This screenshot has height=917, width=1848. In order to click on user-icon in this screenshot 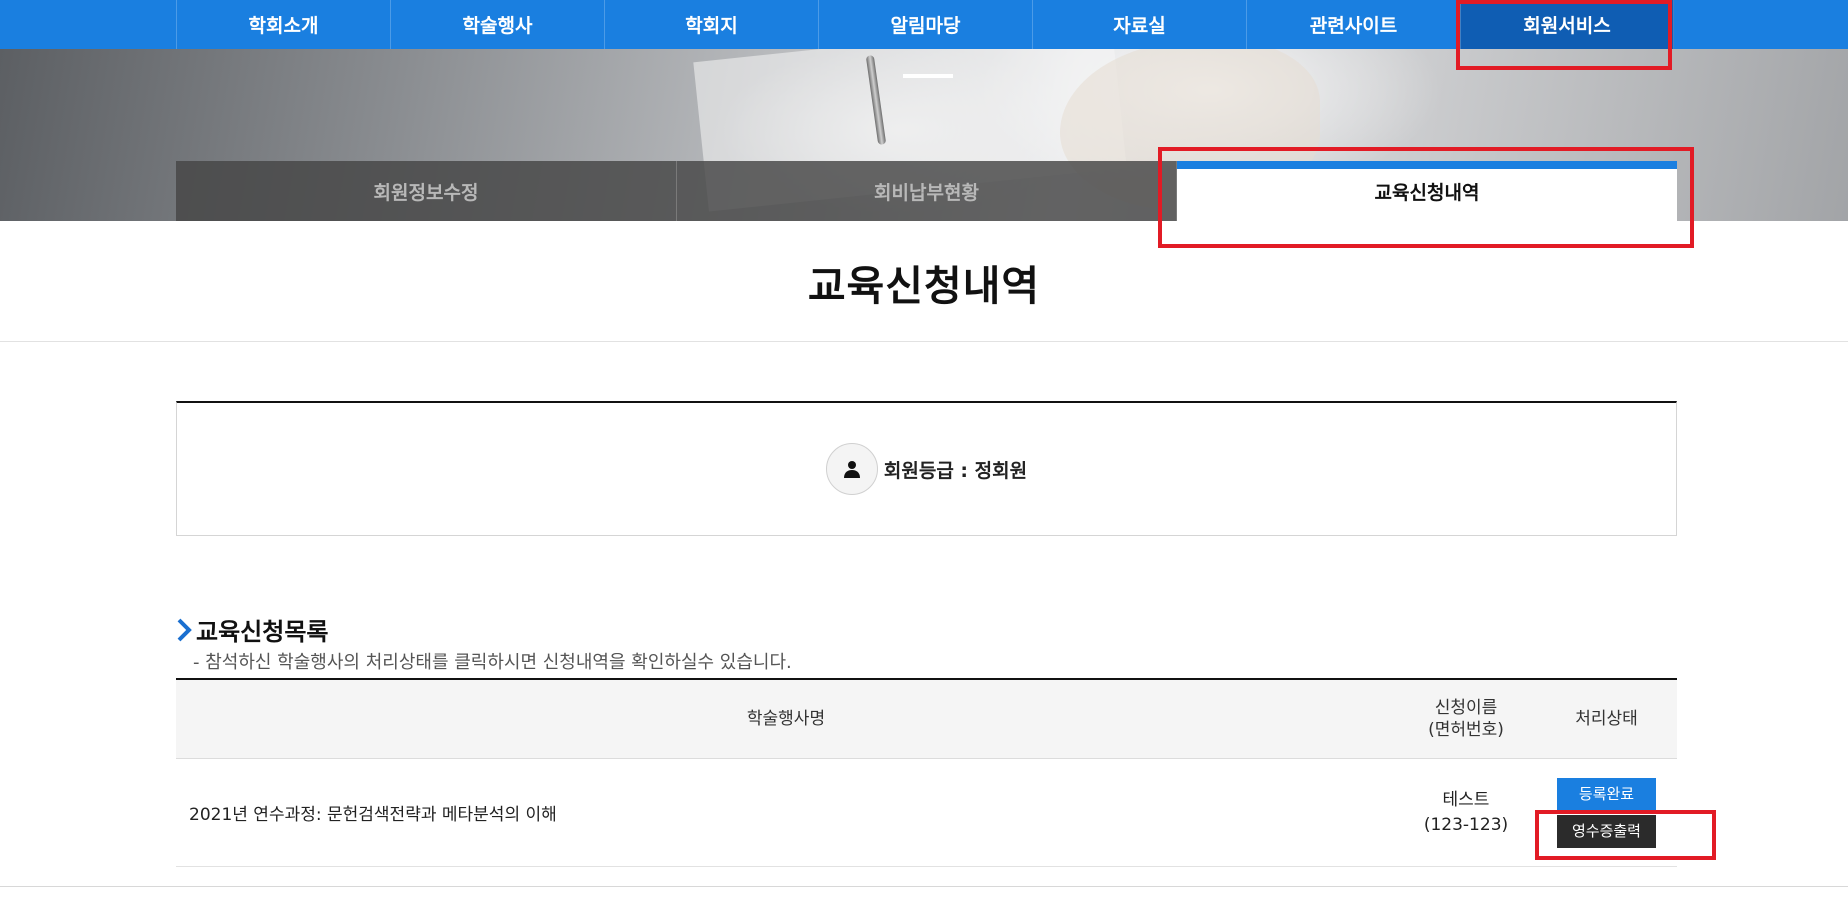, I will do `click(851, 469)`.